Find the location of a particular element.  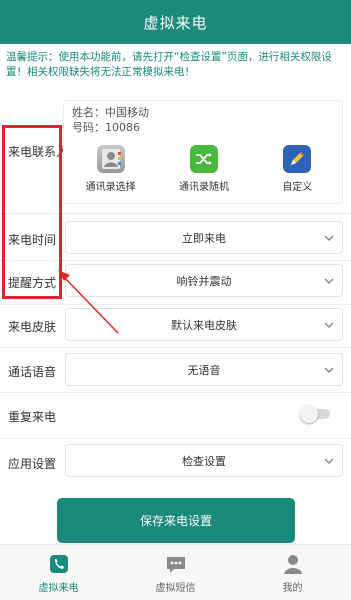

contacts-random-label: 通讯录随机 is located at coordinates (203, 187).